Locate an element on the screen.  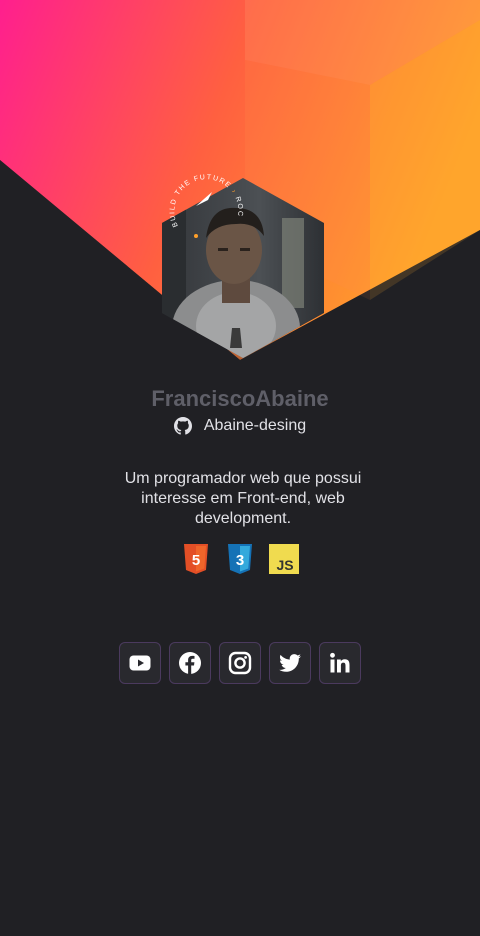
rocketseat-badge: BUILD THE FUTURE › ROCKETSEAT is located at coordinates (201, 197).